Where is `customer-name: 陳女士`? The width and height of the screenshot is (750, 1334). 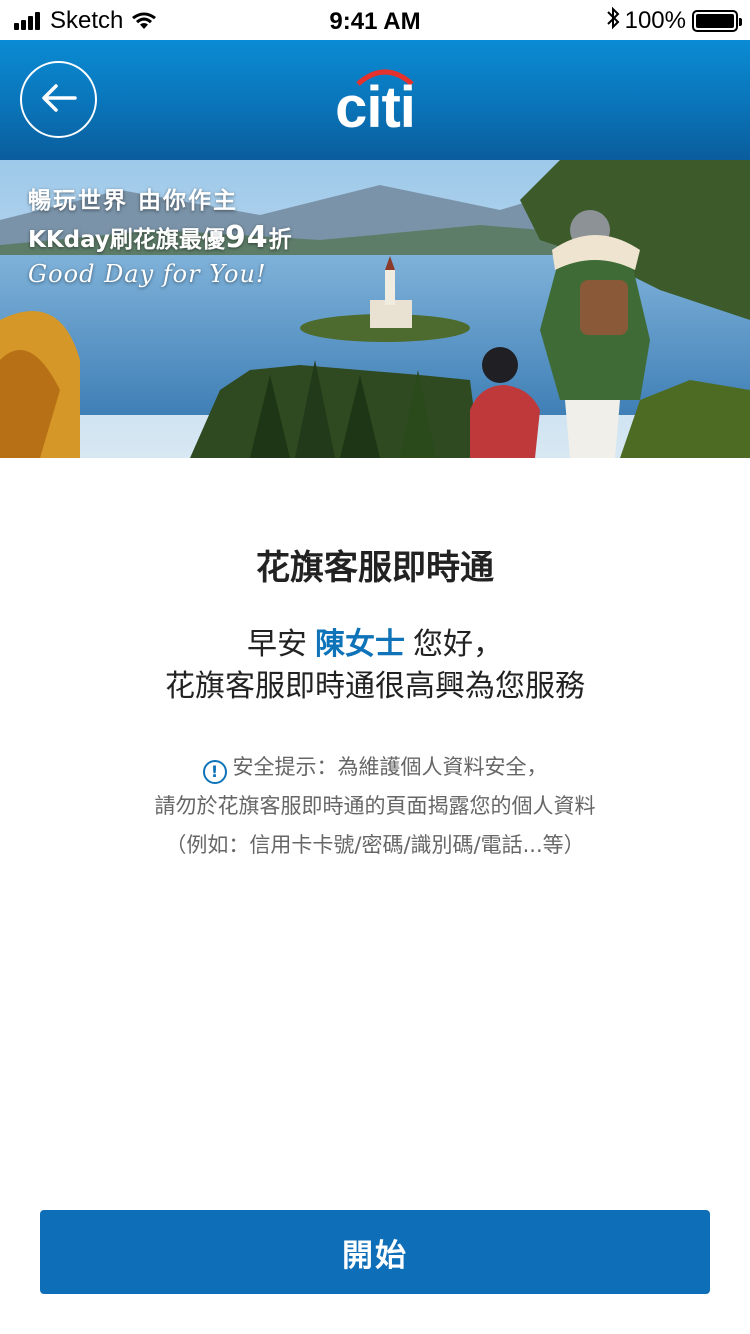
customer-name: 陳女士 is located at coordinates (360, 644).